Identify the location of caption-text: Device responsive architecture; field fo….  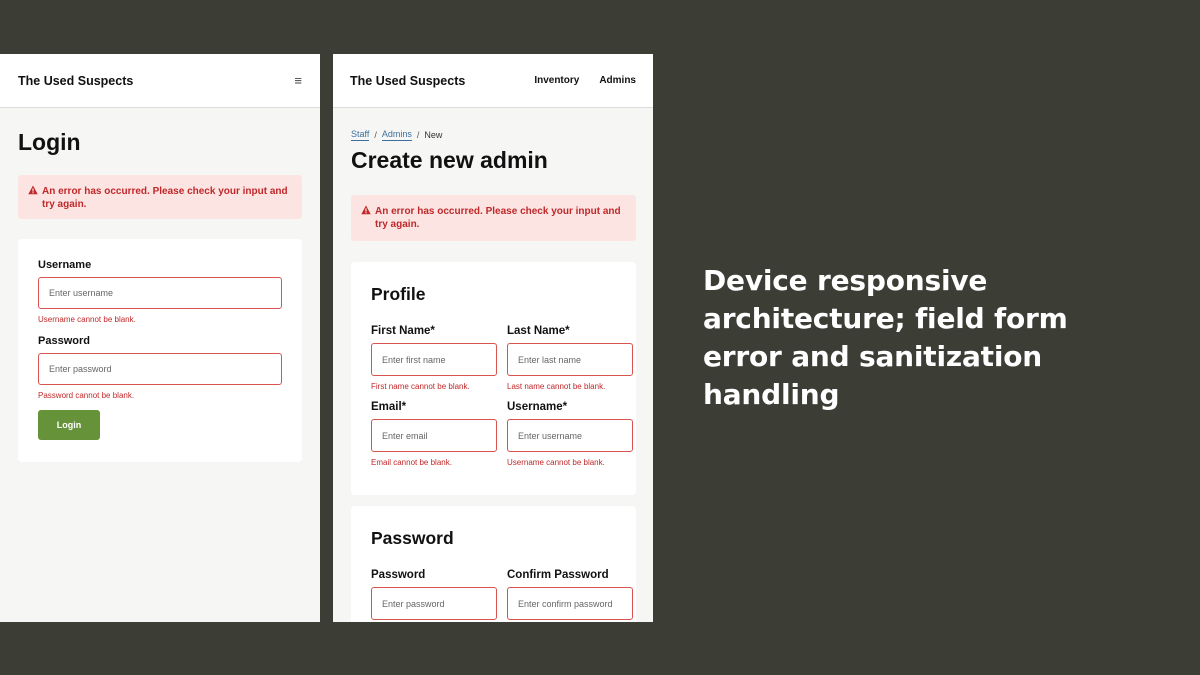
(885, 337).